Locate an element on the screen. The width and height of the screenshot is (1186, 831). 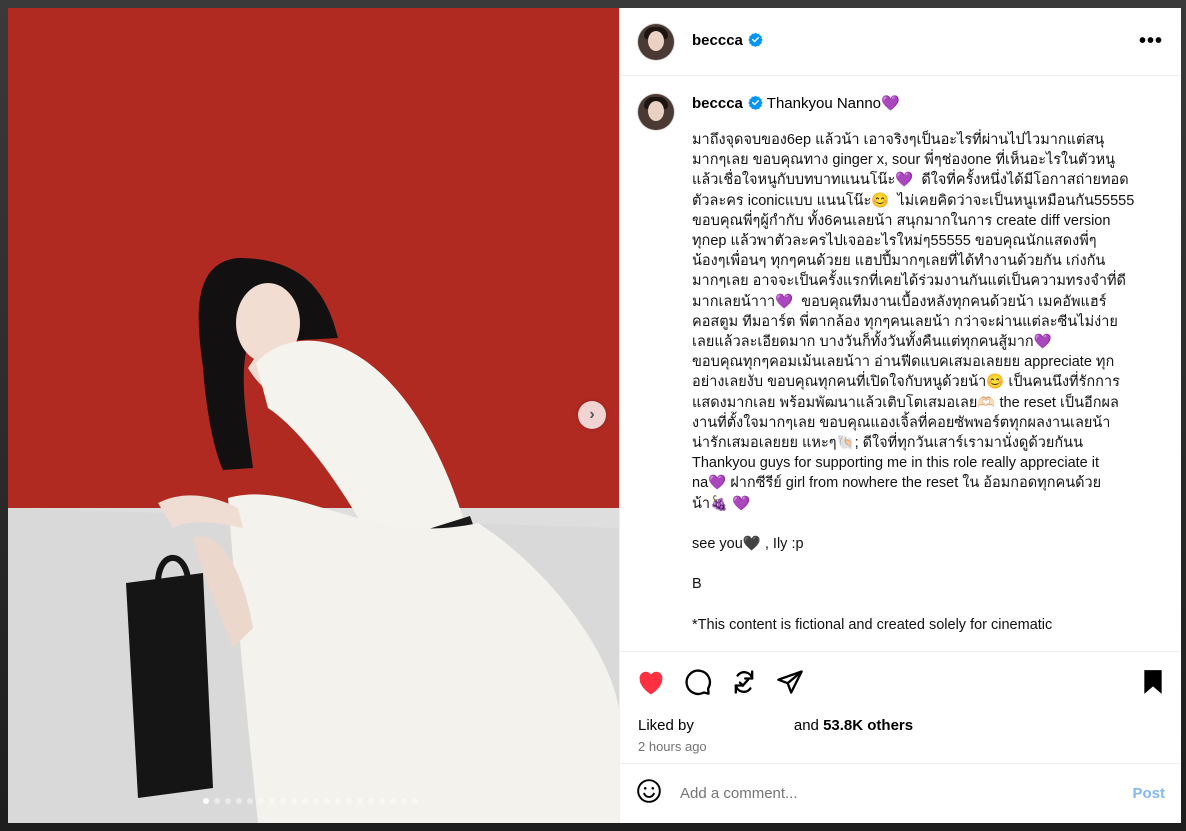
next-slide-button: › is located at coordinates (592, 415).